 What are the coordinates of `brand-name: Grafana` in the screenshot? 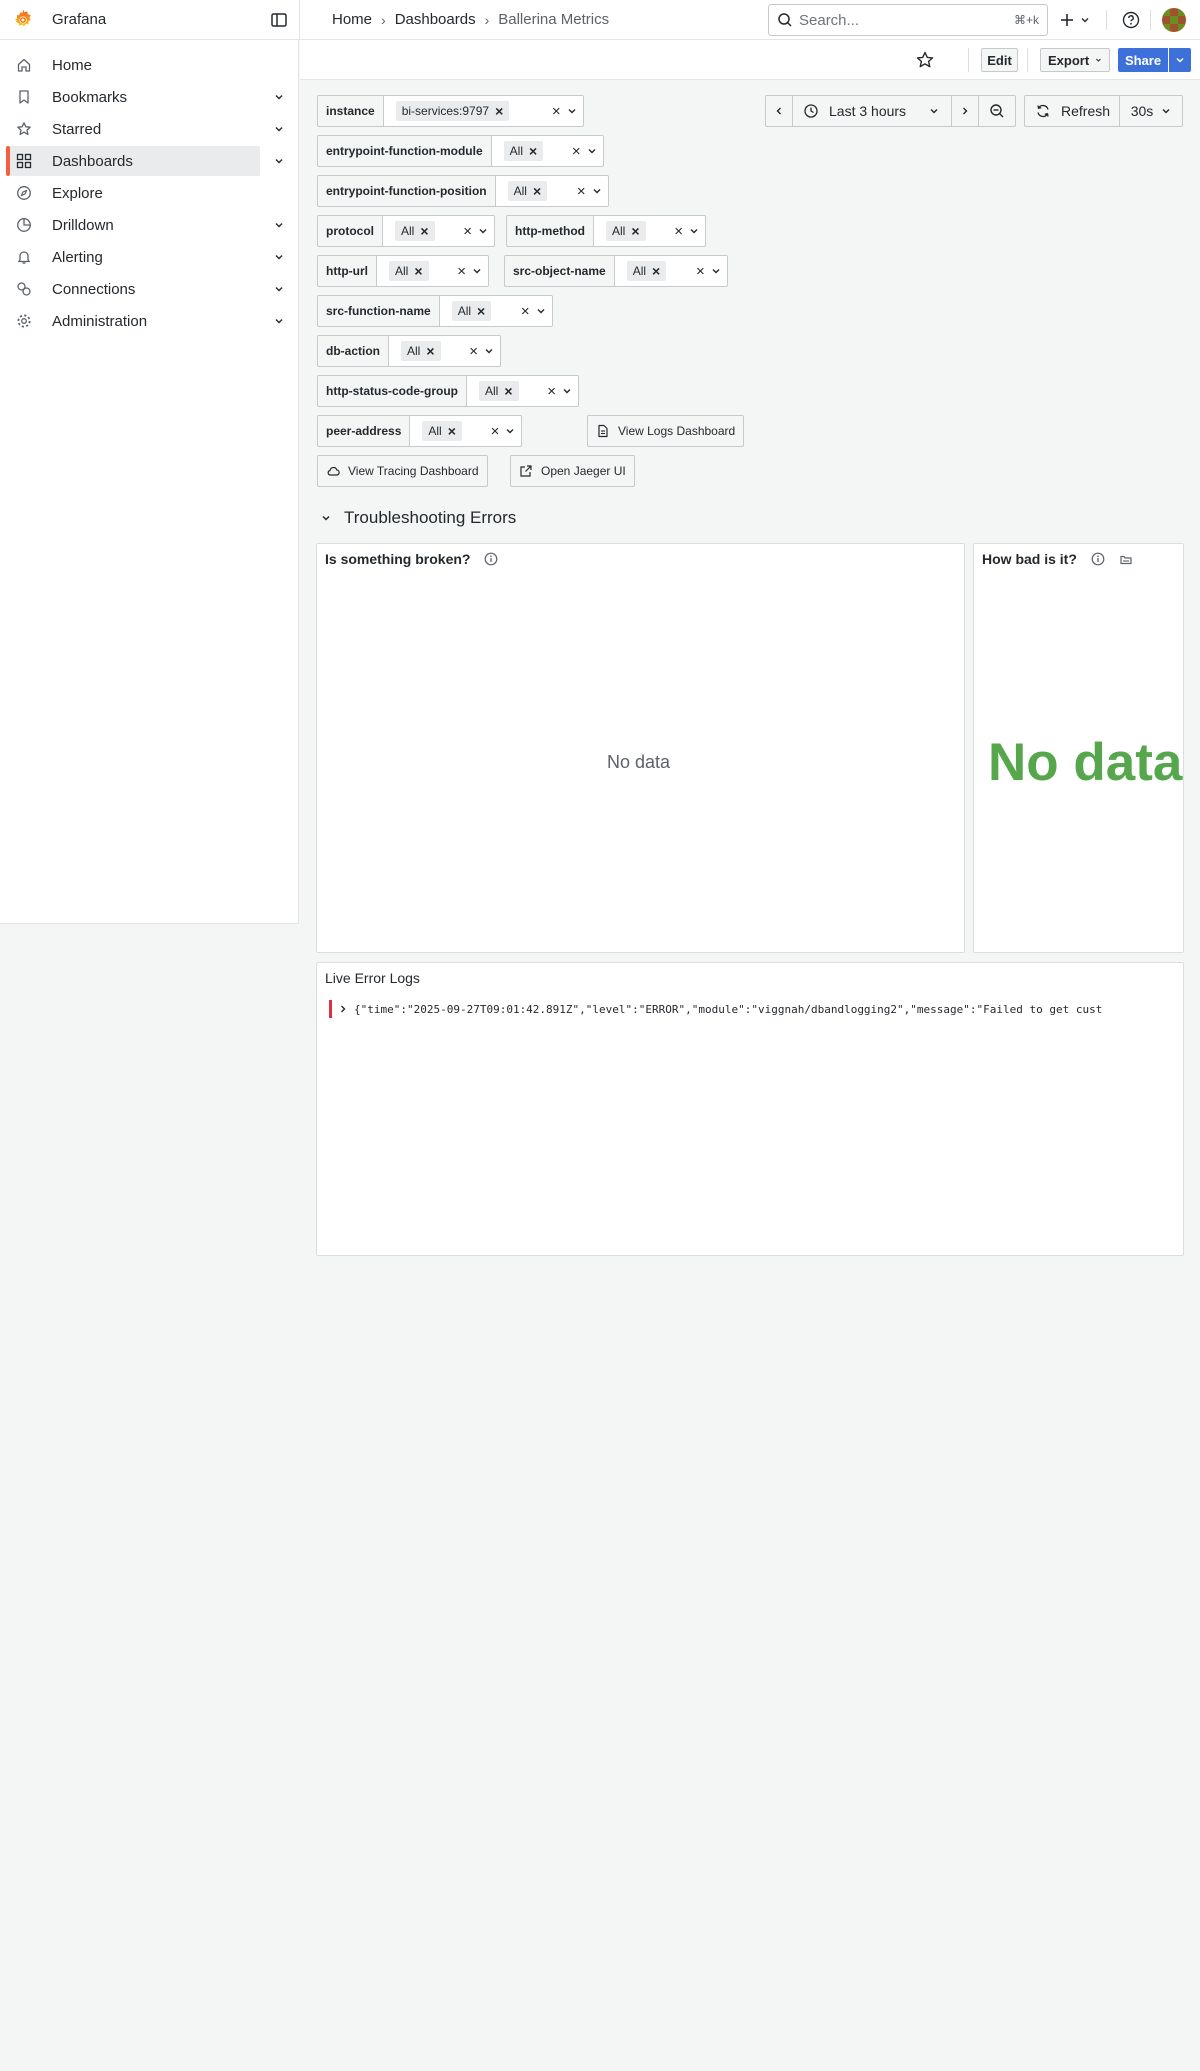 It's located at (79, 19).